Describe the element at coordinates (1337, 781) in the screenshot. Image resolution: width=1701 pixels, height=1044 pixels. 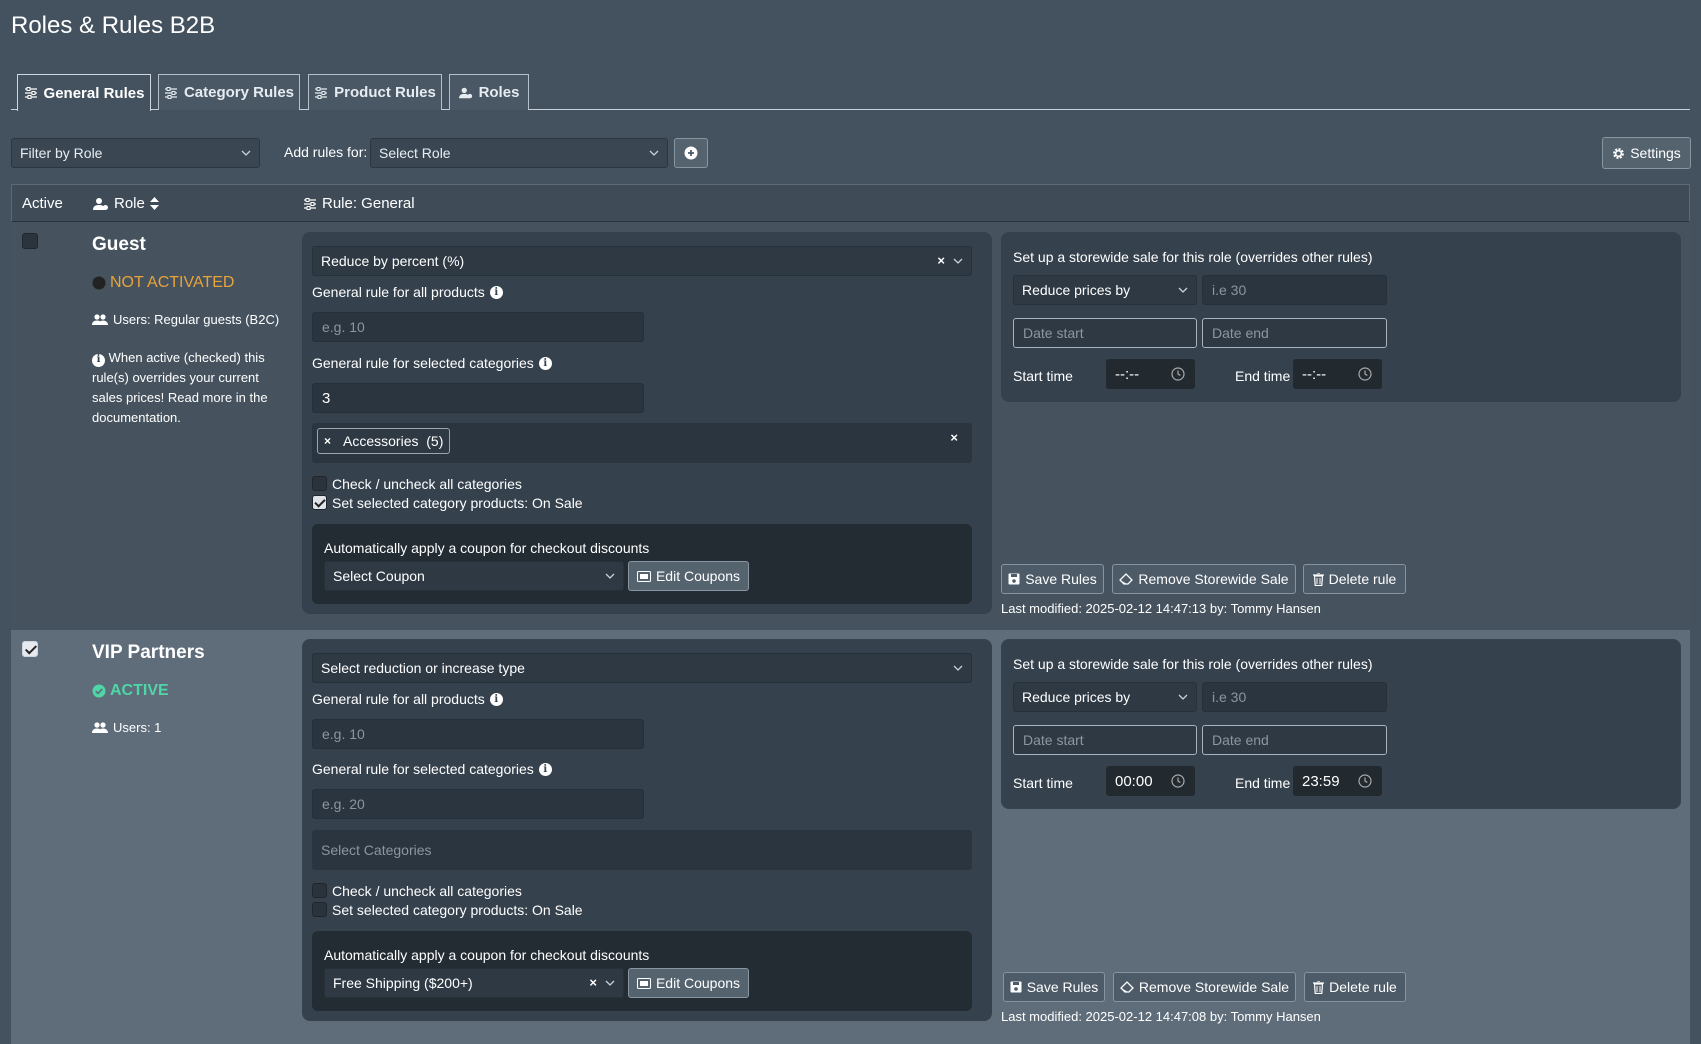
I see `end-time-input: 23:59` at that location.